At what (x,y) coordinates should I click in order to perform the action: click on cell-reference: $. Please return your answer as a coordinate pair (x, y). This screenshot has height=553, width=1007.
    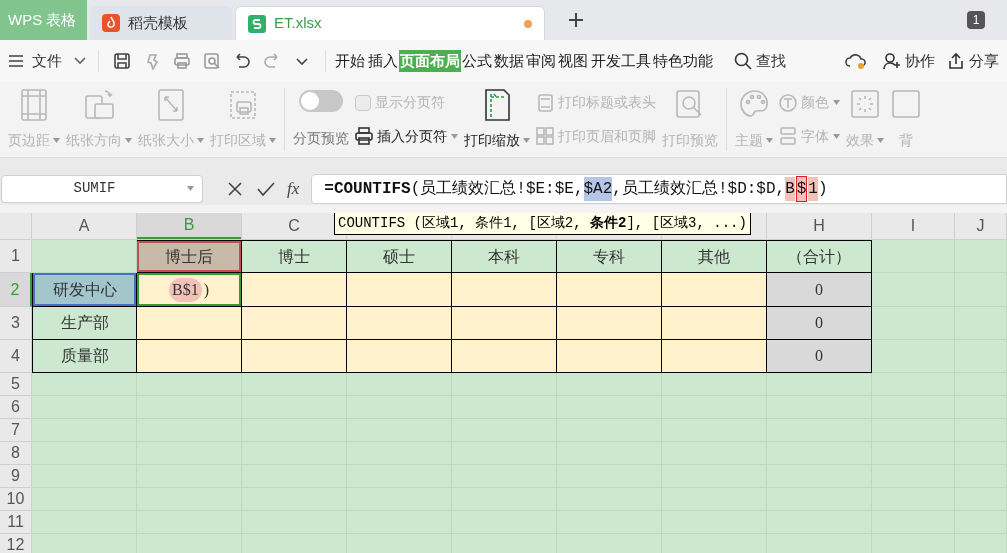
    Looking at the image, I should click on (801, 188).